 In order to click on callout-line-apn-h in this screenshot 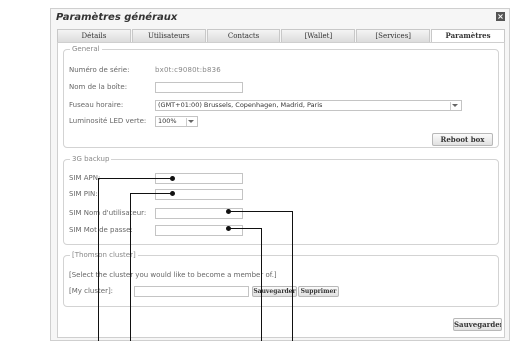, I will do `click(135, 178)`.